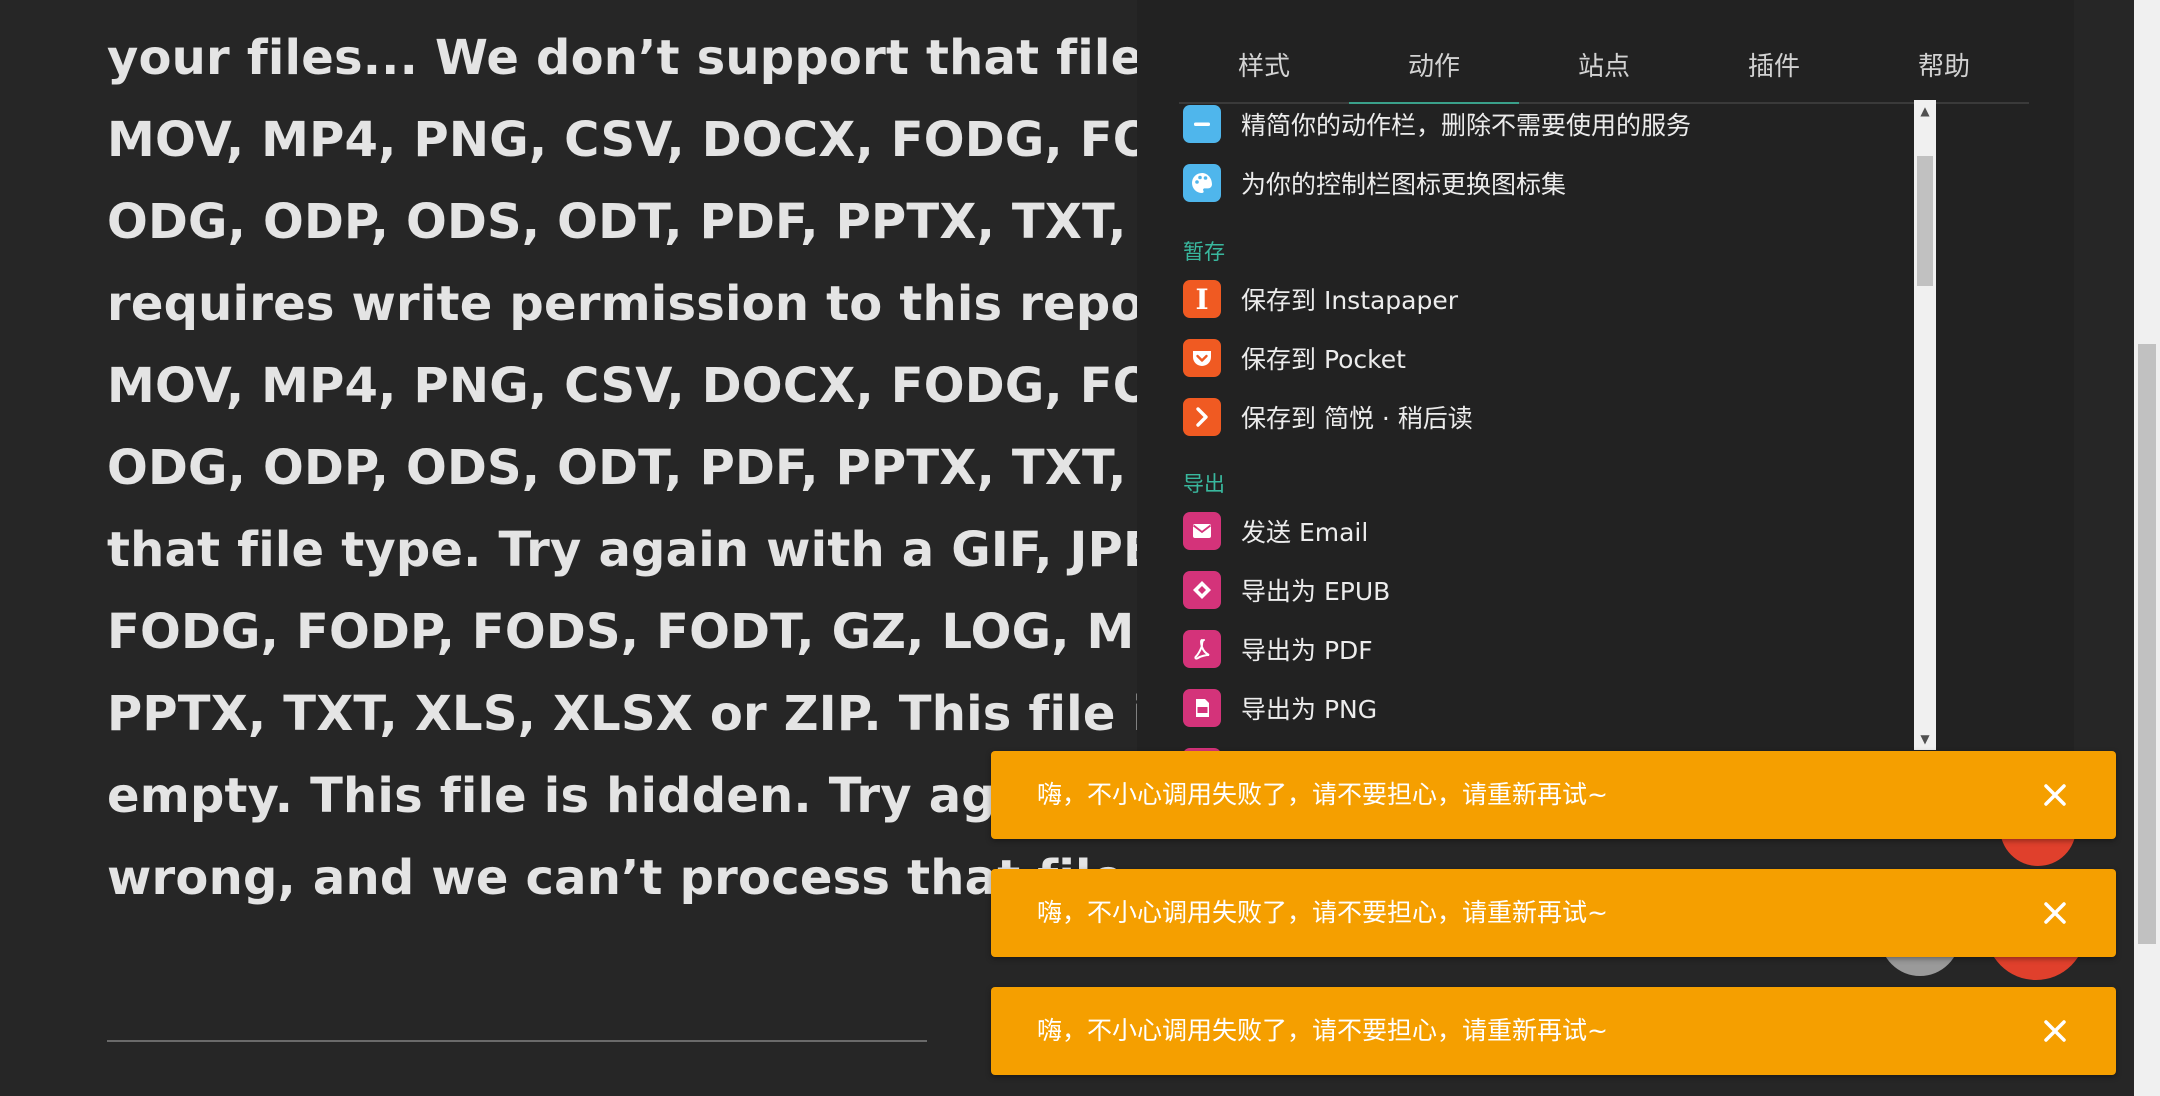 This screenshot has height=1096, width=2160. I want to click on action-item-instapaper: I 保存到 Instapaper, so click(1320, 299).